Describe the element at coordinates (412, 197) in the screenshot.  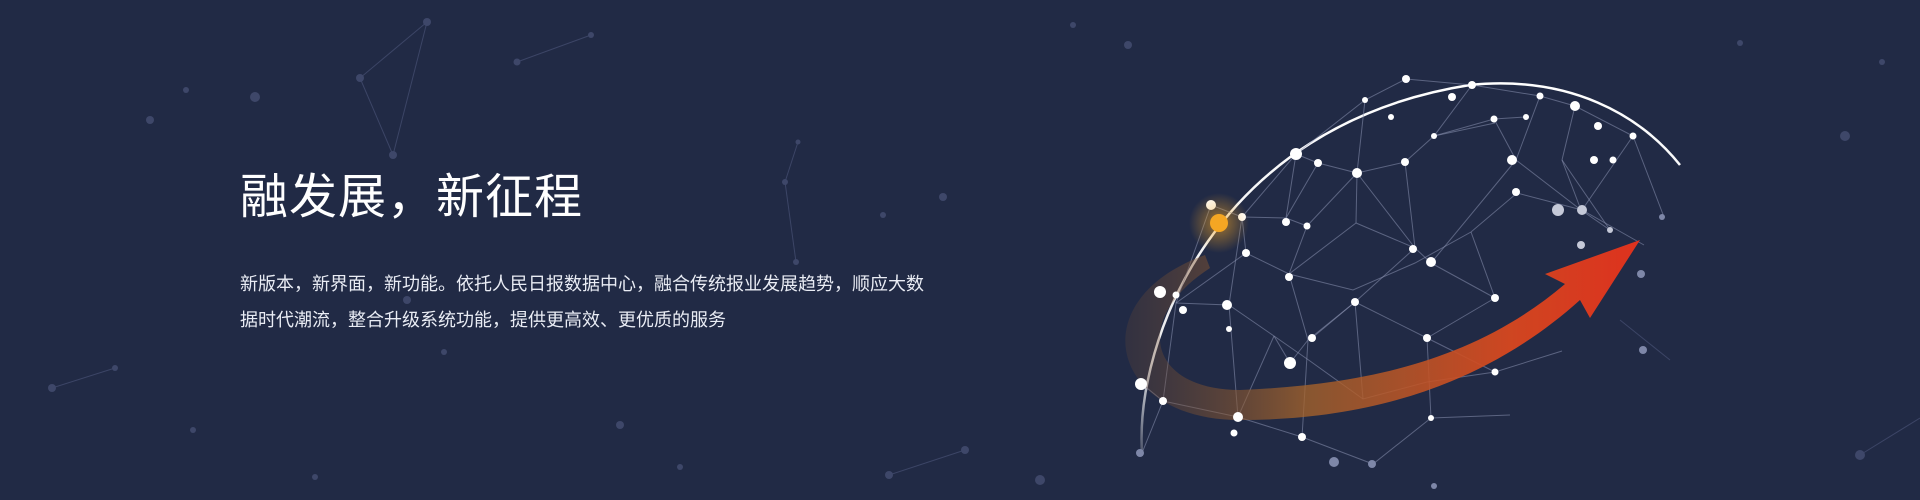
I see `headline: 融发展，新征程` at that location.